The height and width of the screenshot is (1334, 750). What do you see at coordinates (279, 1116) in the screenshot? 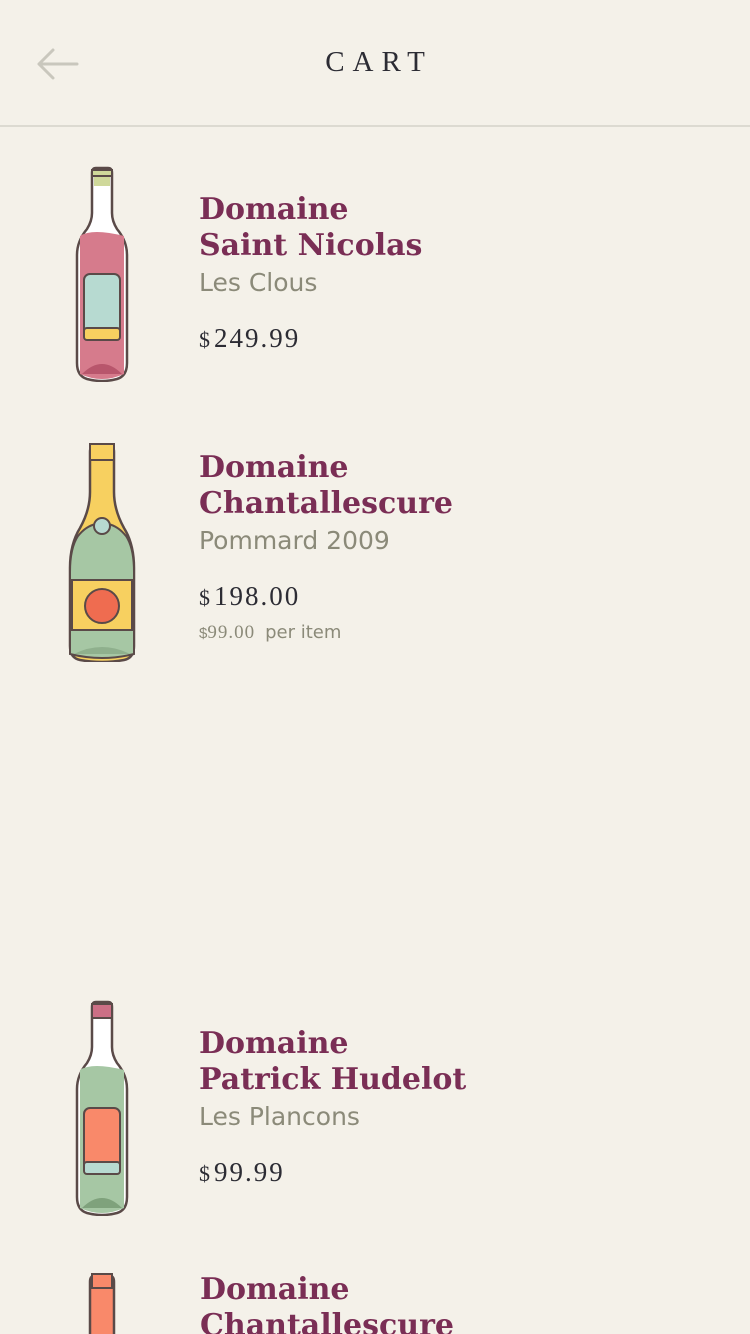
I see `item-subtitle: Les Plancons` at bounding box center [279, 1116].